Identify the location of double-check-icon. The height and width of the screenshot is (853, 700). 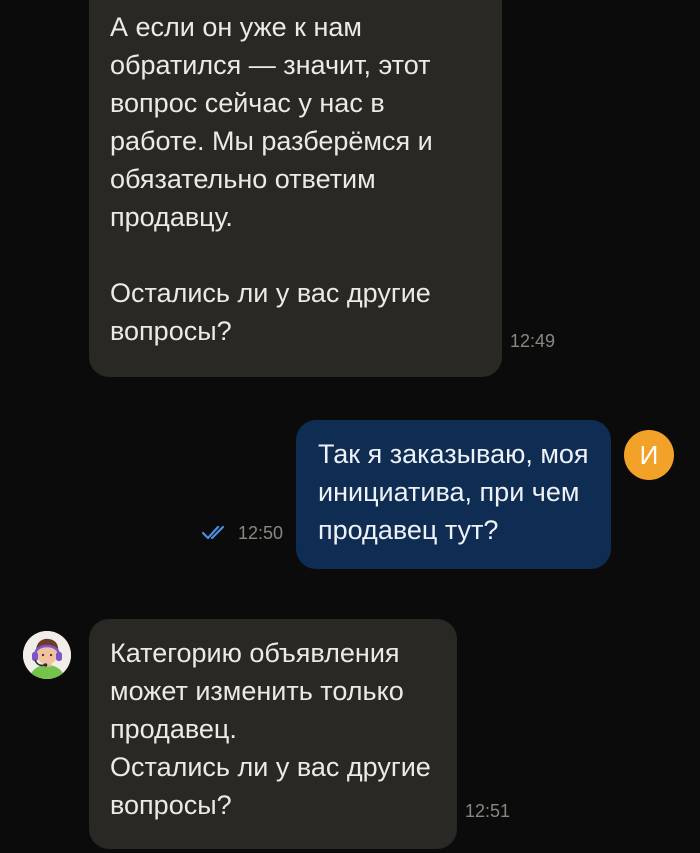
(216, 533).